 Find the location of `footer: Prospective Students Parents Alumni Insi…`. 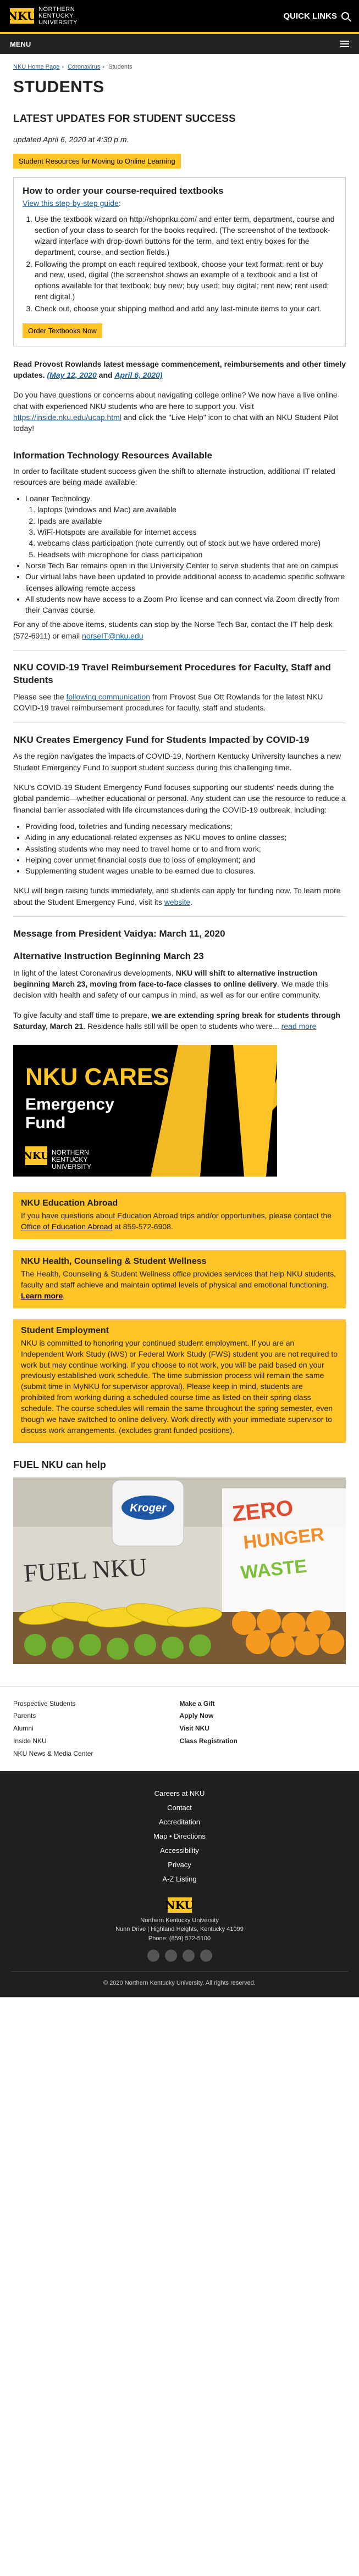

footer: Prospective Students Parents Alumni Insi… is located at coordinates (179, 1842).